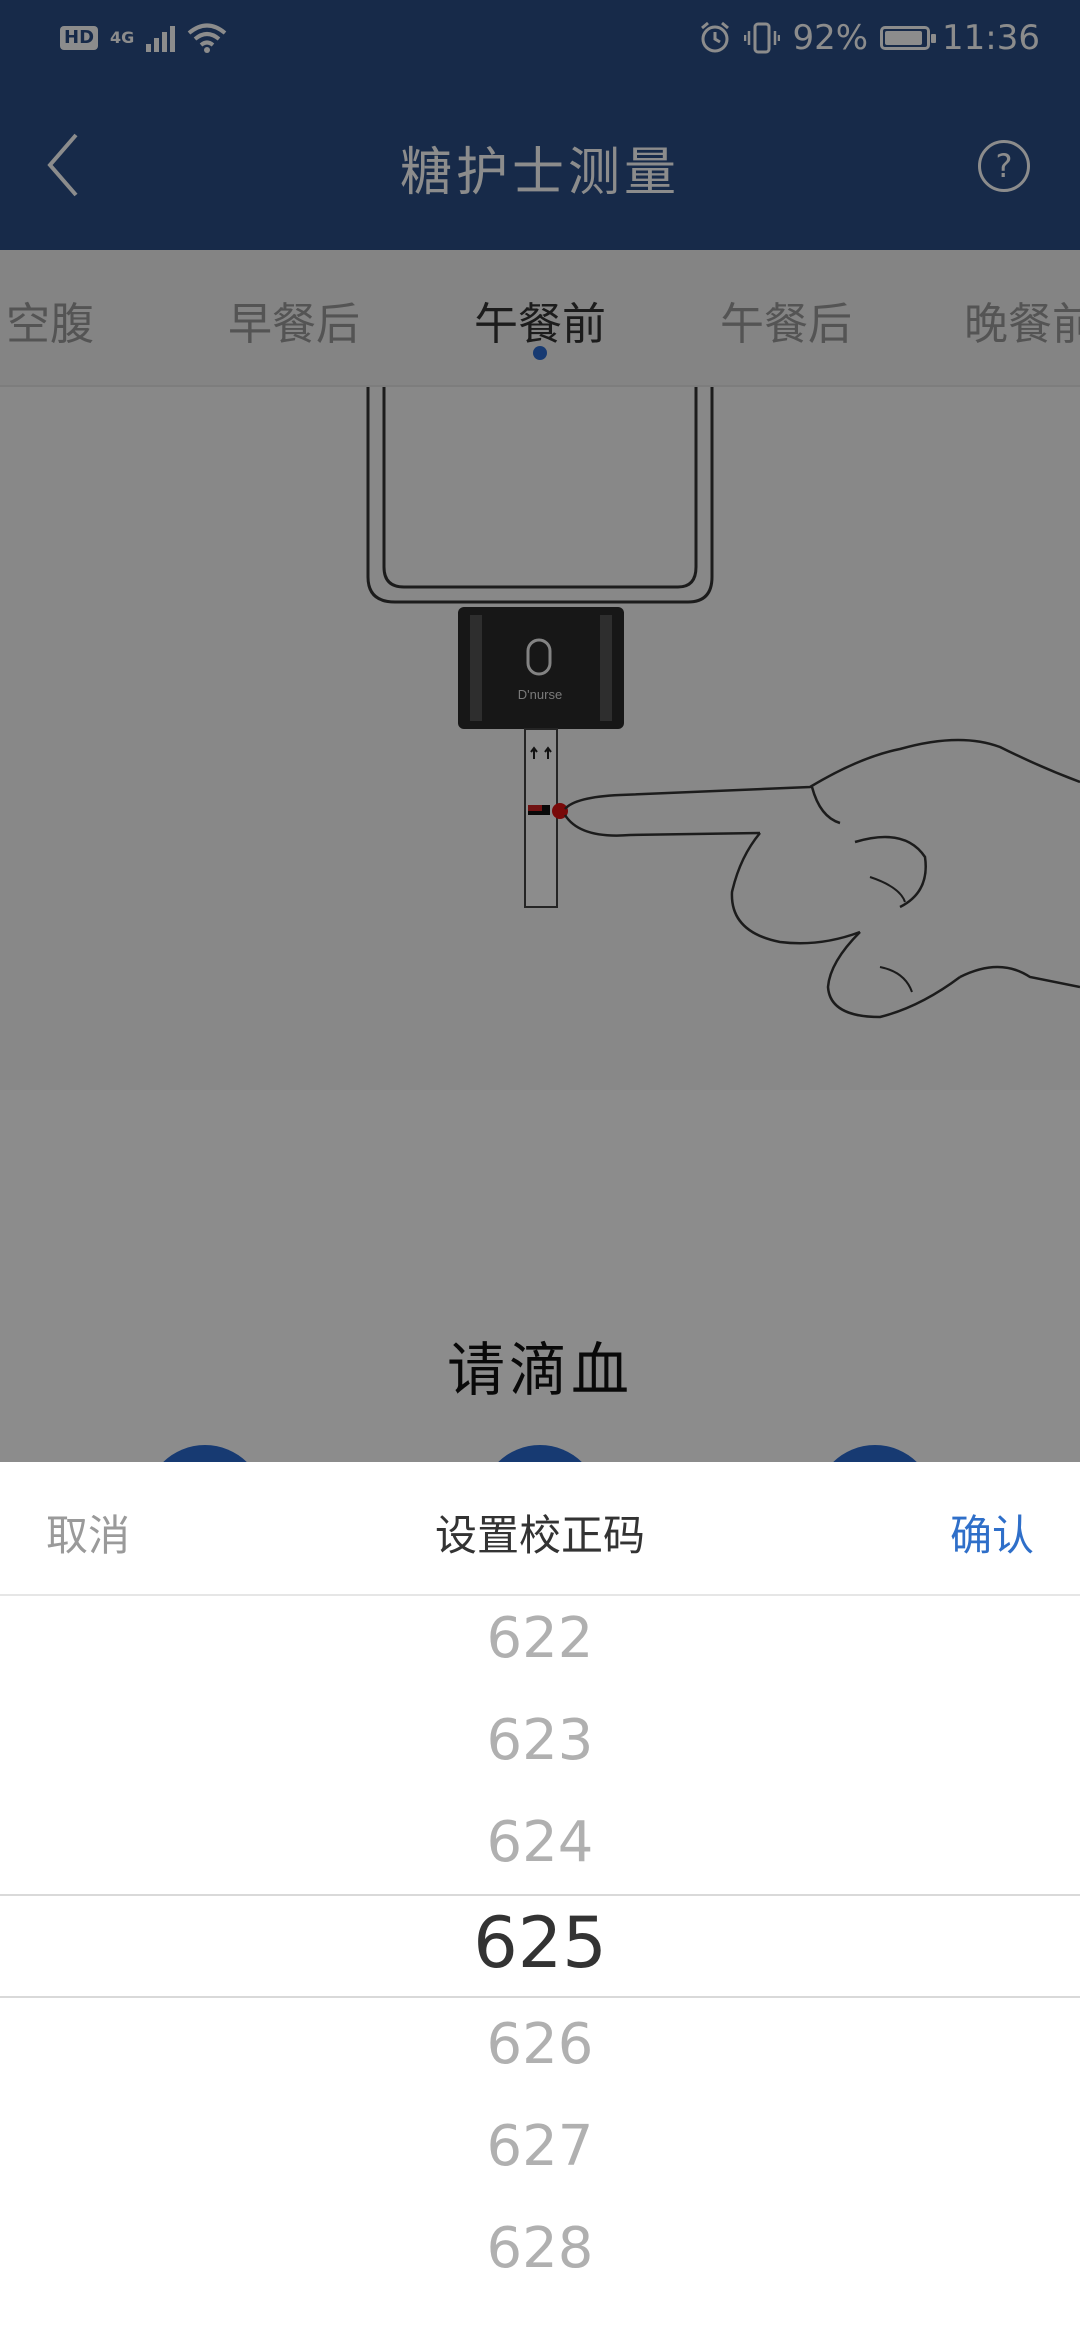 Image resolution: width=1080 pixels, height=2340 pixels. I want to click on picker-header: 取消 设置校正码 确认, so click(540, 1529).